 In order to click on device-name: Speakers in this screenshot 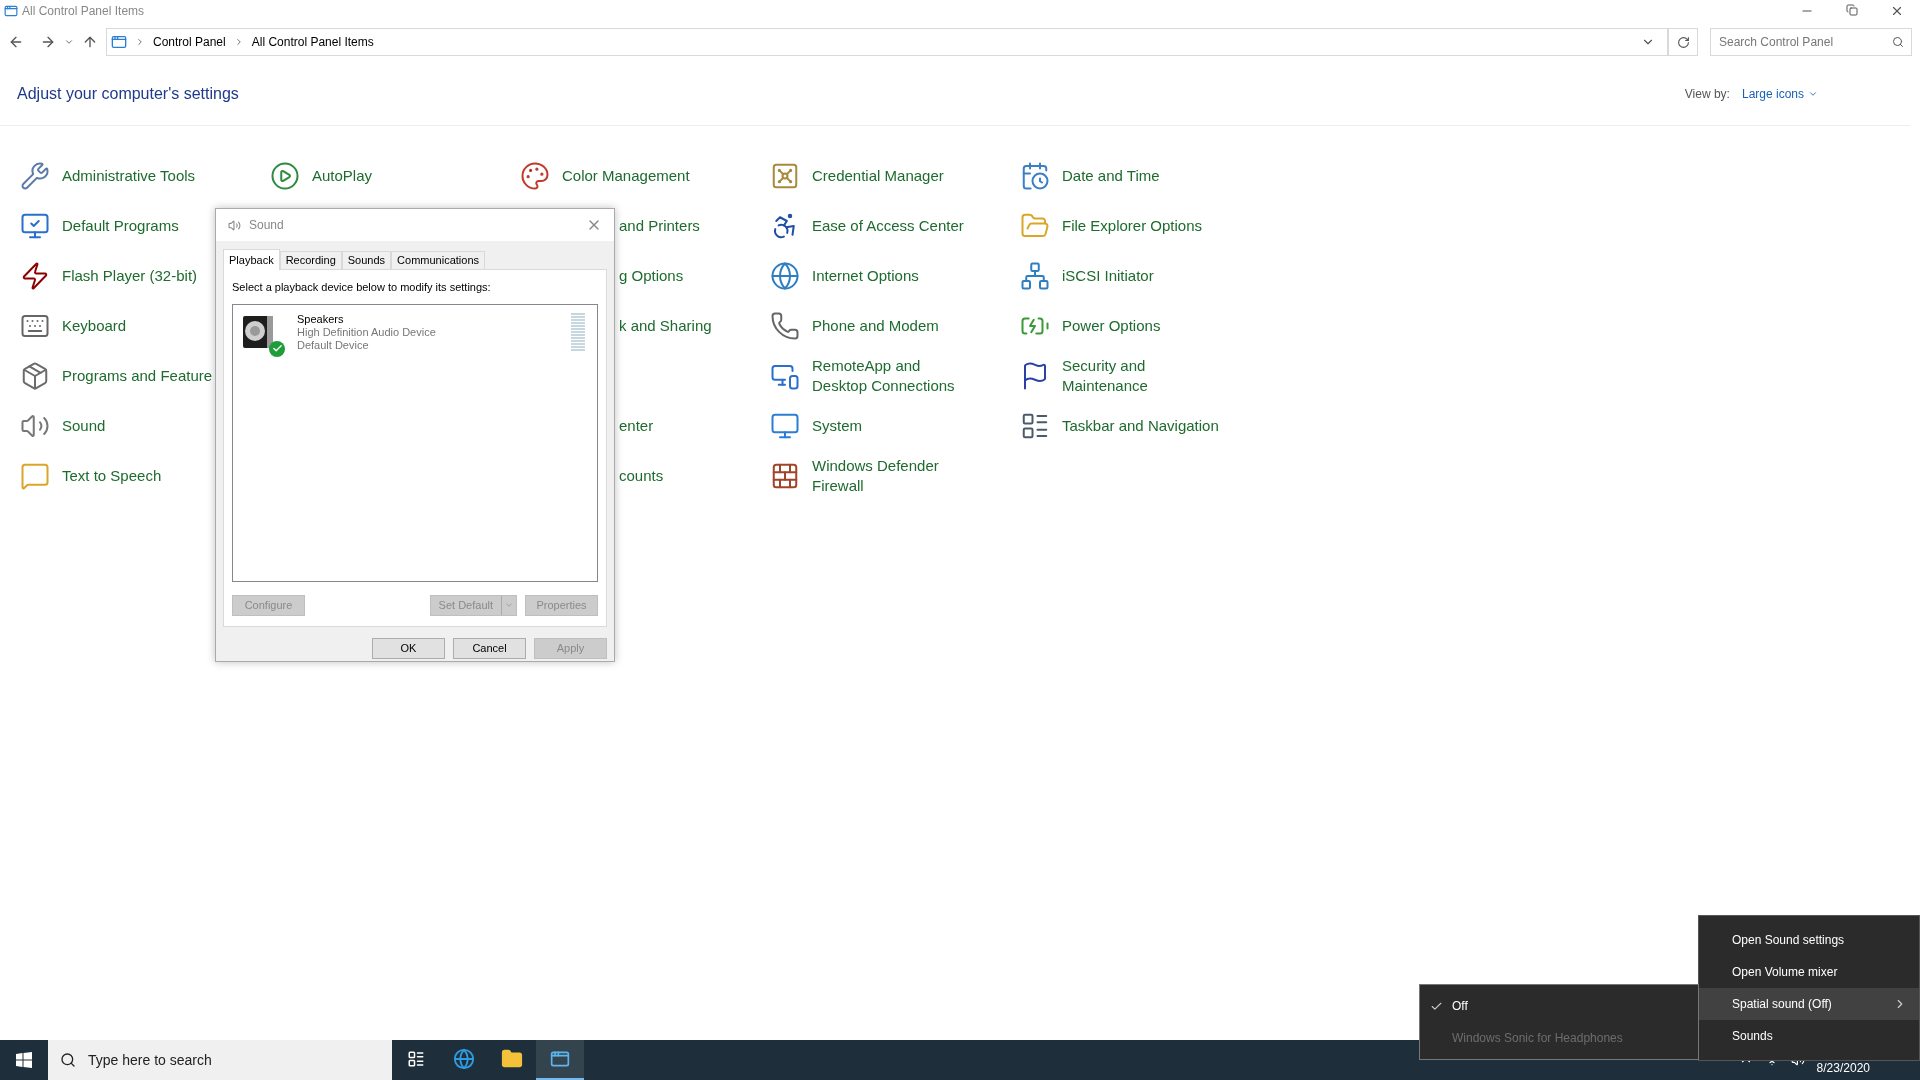, I will do `click(366, 319)`.